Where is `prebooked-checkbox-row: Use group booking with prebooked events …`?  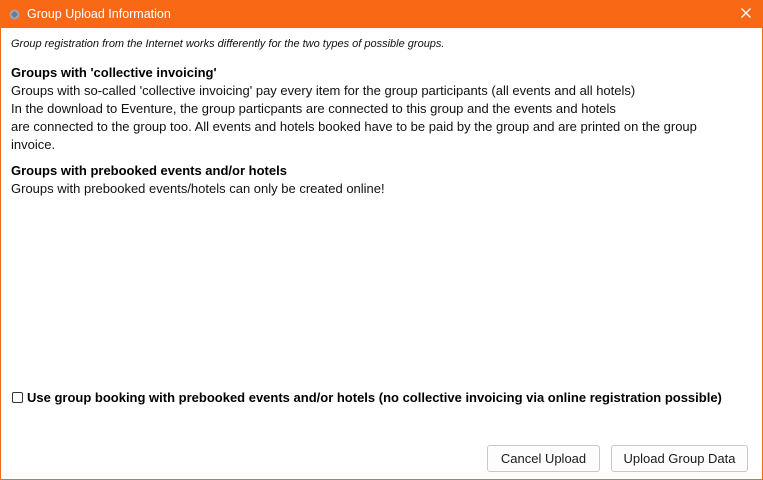
prebooked-checkbox-row: Use group booking with prebooked events … is located at coordinates (367, 397).